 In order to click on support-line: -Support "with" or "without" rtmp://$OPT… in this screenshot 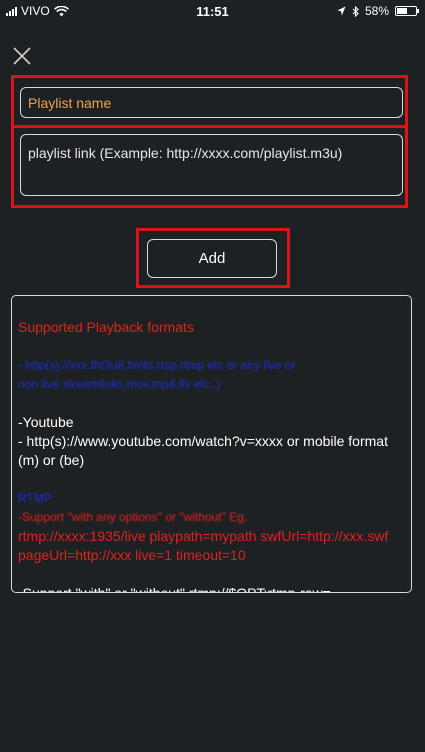, I will do `click(174, 589)`.